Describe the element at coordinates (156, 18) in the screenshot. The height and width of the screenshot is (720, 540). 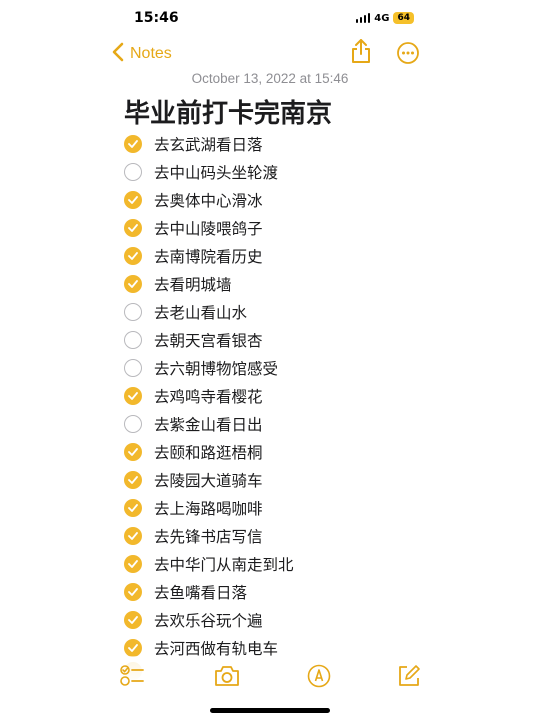
I see `status-time: 15:46` at that location.